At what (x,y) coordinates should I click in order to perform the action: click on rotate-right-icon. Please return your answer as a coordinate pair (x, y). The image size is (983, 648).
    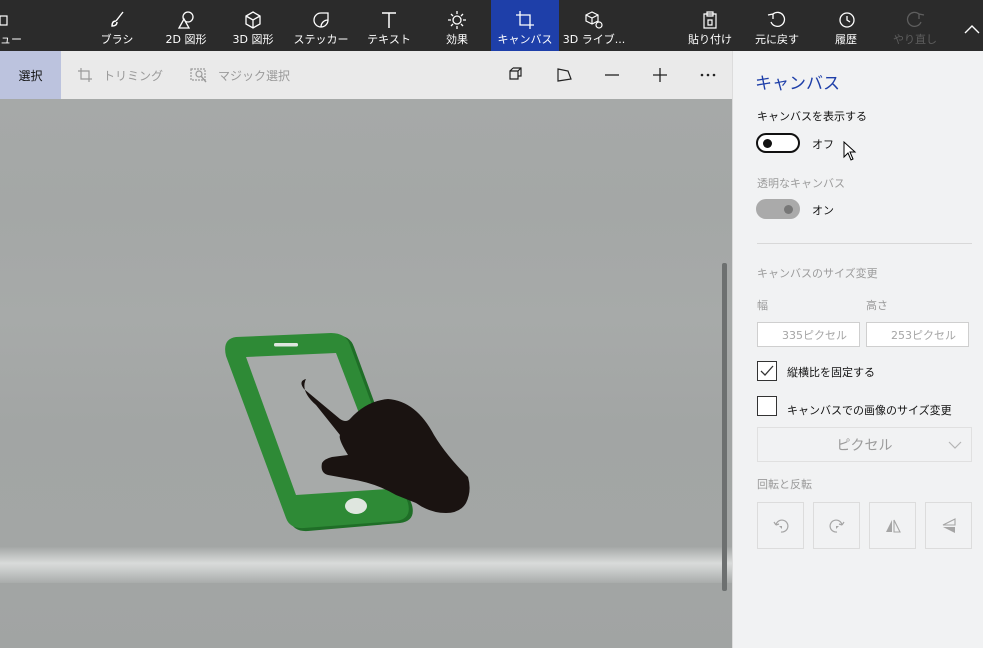
    Looking at the image, I should click on (836, 525).